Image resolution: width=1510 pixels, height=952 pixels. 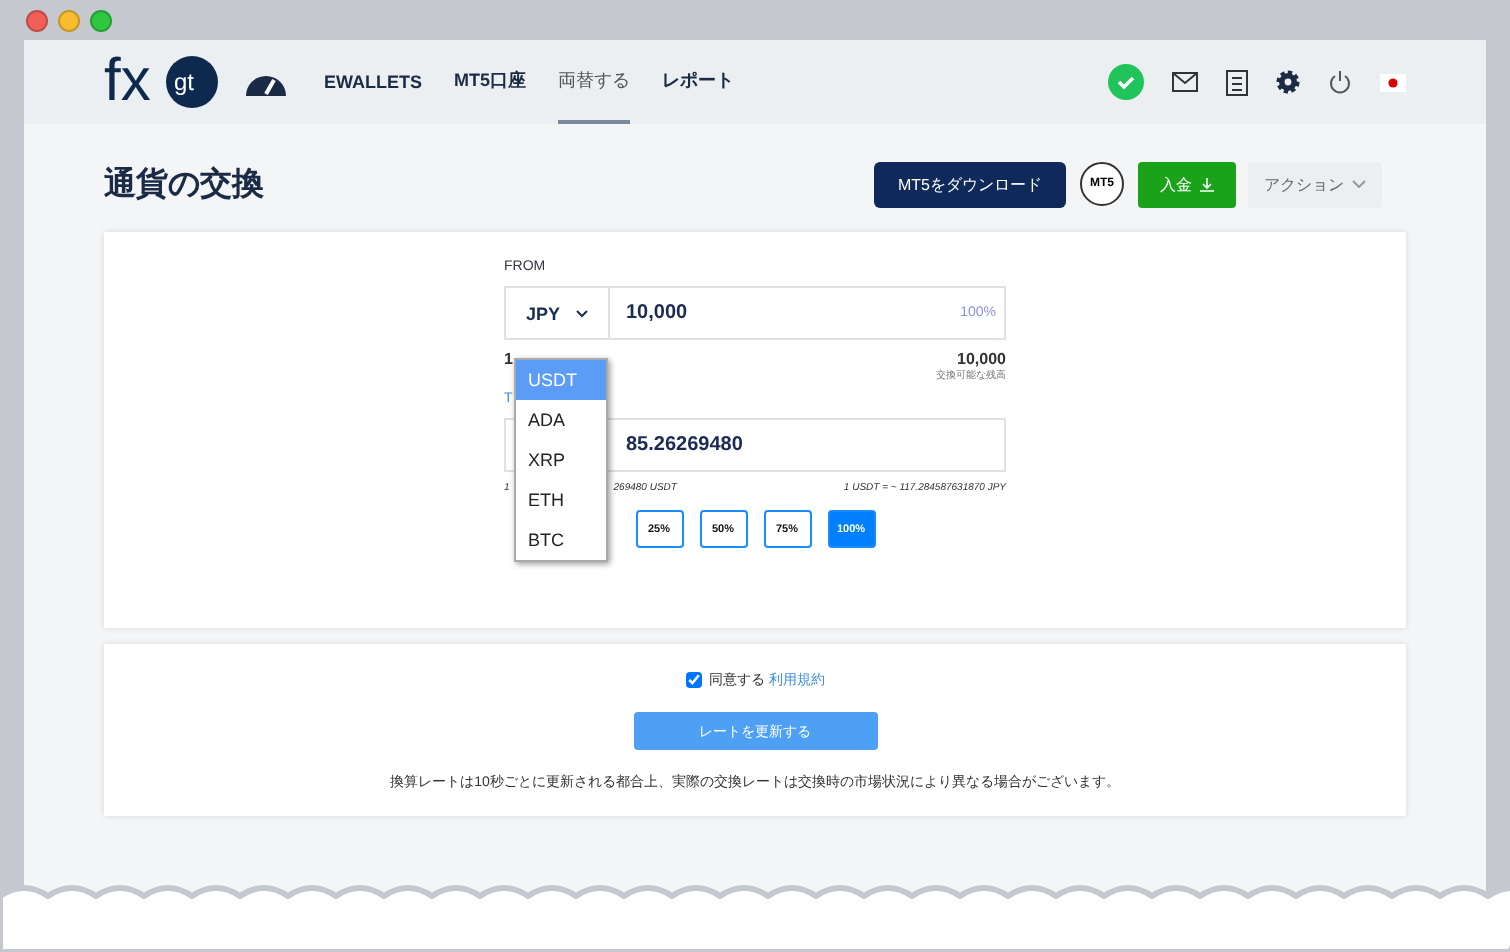 I want to click on window-control-icon, so click(x=37, y=20).